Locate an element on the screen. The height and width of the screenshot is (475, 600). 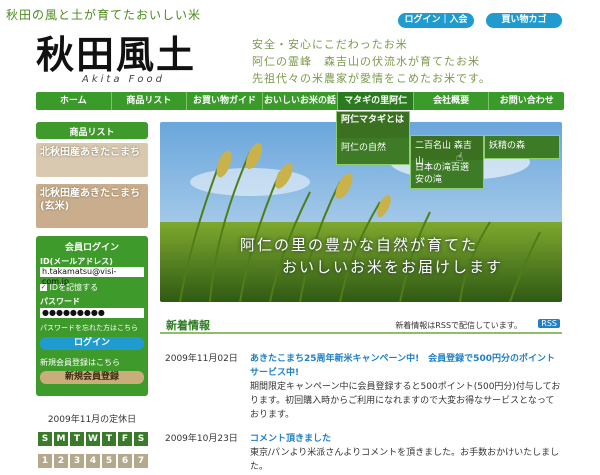
calendar-day: 2 is located at coordinates (61, 461).